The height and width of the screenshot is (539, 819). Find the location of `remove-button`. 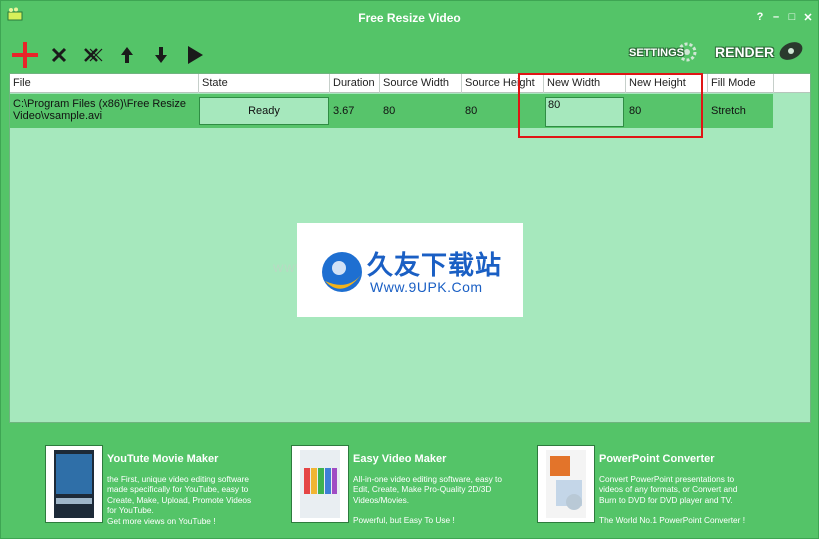

remove-button is located at coordinates (59, 55).